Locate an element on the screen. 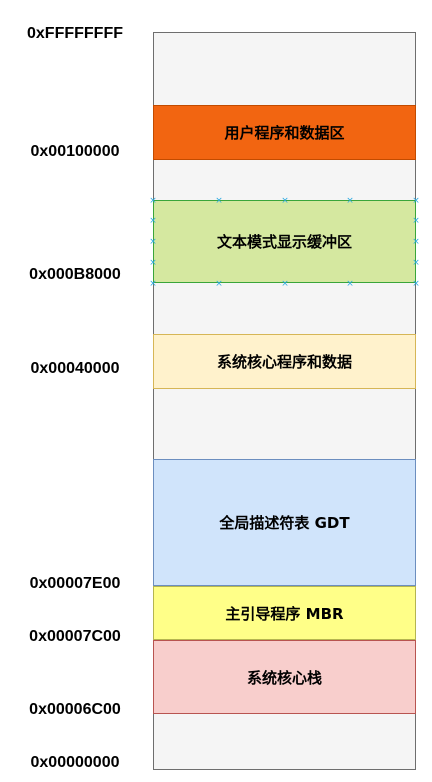 The height and width of the screenshot is (782, 432). address-label-000b8000: 0x000B8000 is located at coordinates (75, 274).